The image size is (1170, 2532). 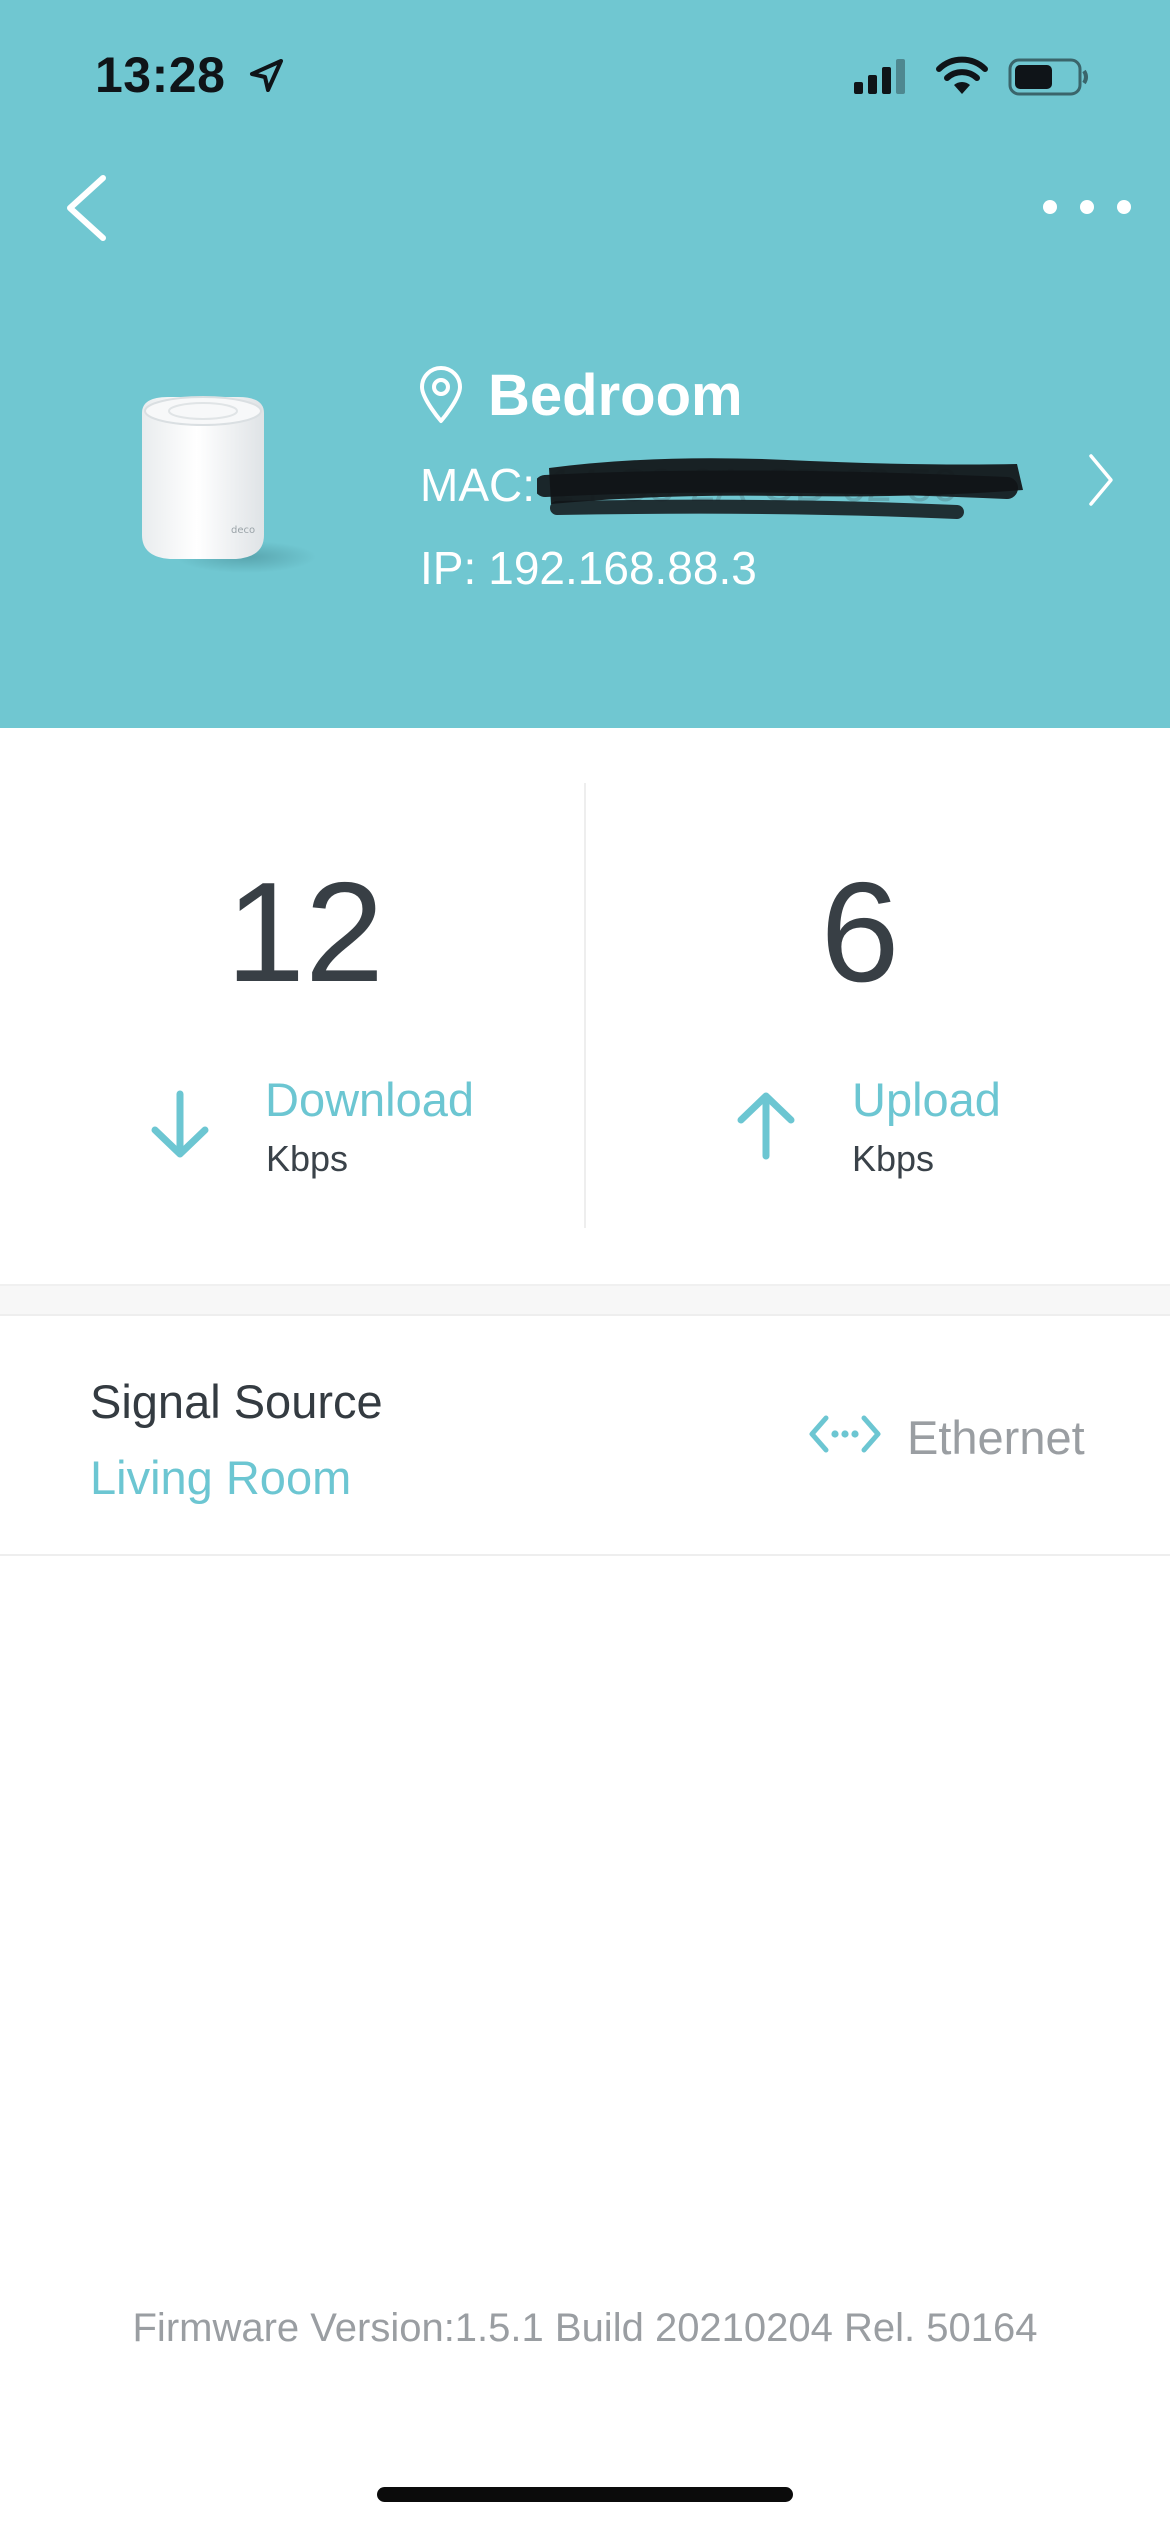 What do you see at coordinates (243, 530) in the screenshot?
I see `svg-text: deco` at bounding box center [243, 530].